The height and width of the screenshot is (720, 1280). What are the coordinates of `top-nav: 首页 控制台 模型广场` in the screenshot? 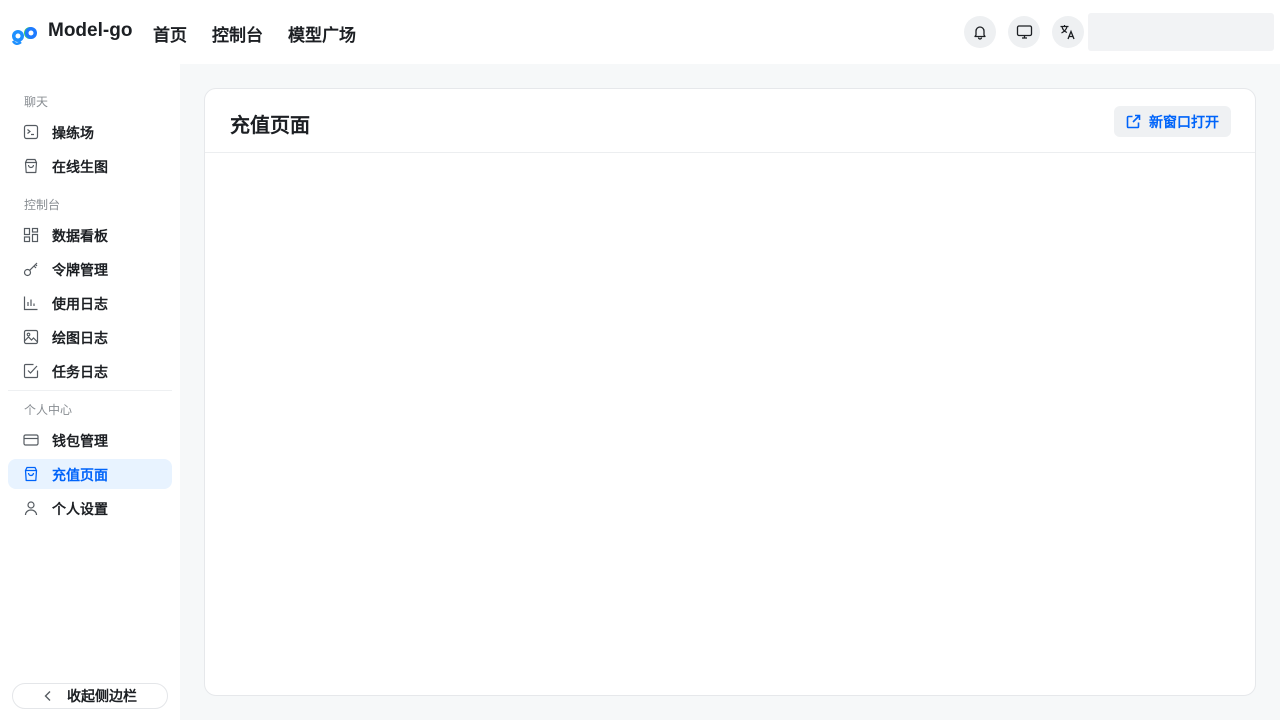 It's located at (254, 33).